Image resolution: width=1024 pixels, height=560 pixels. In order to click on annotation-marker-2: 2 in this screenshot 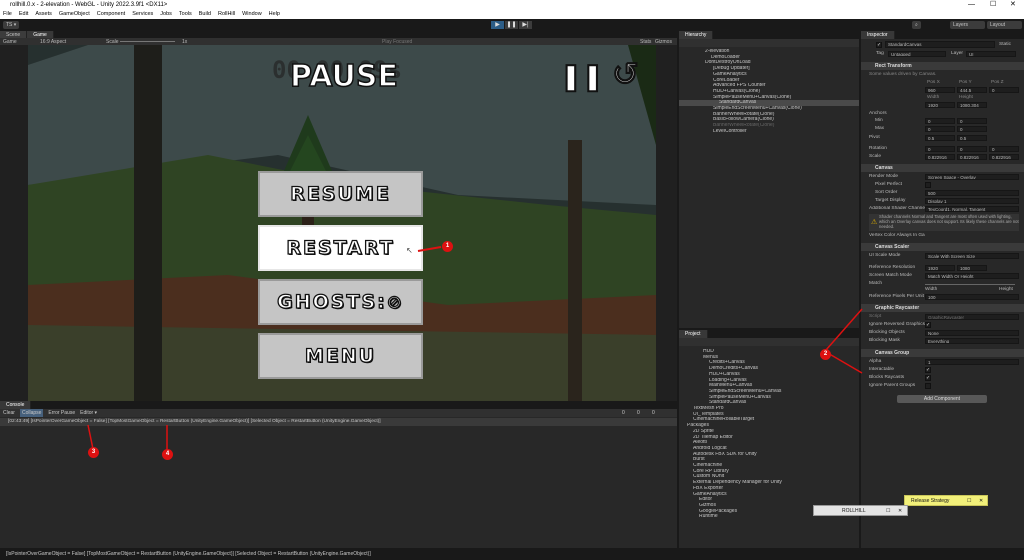, I will do `click(825, 354)`.